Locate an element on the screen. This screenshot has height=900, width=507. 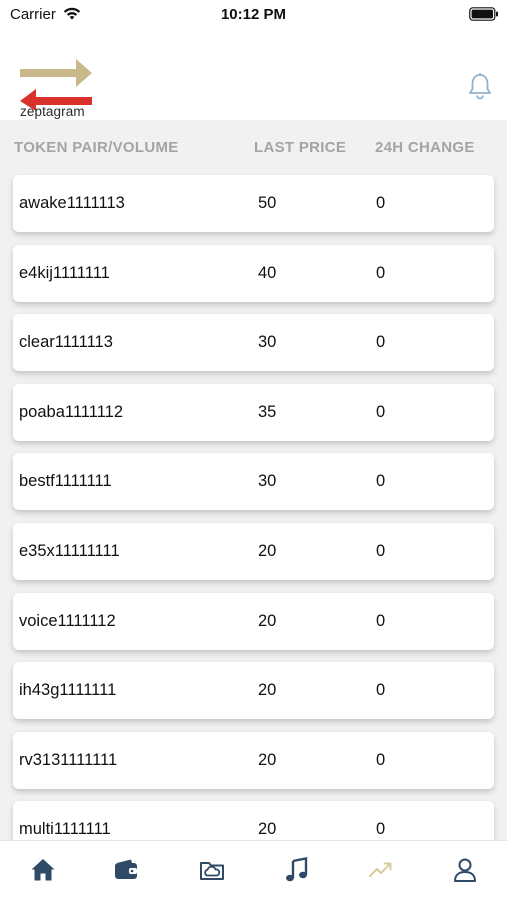
tab-cloud-folder is located at coordinates (212, 870).